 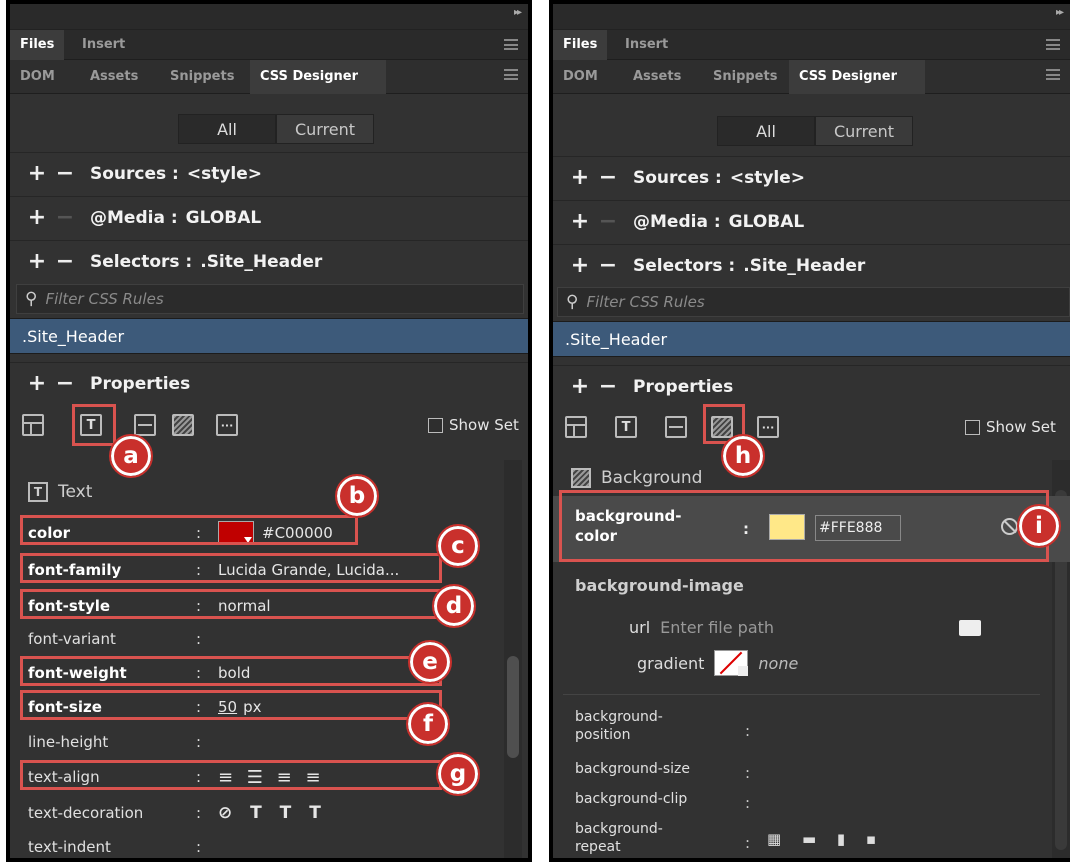 I want to click on properties-scrollbar, so click(x=513, y=659).